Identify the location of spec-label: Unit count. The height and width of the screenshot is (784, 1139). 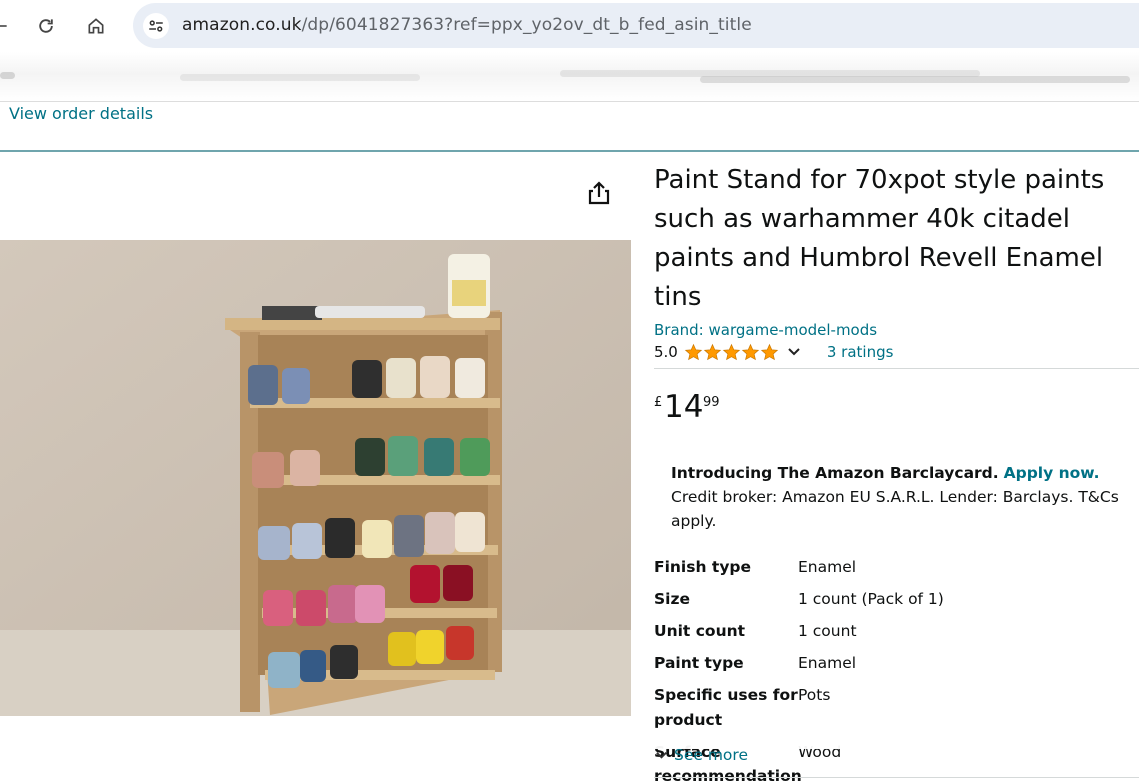
(700, 631).